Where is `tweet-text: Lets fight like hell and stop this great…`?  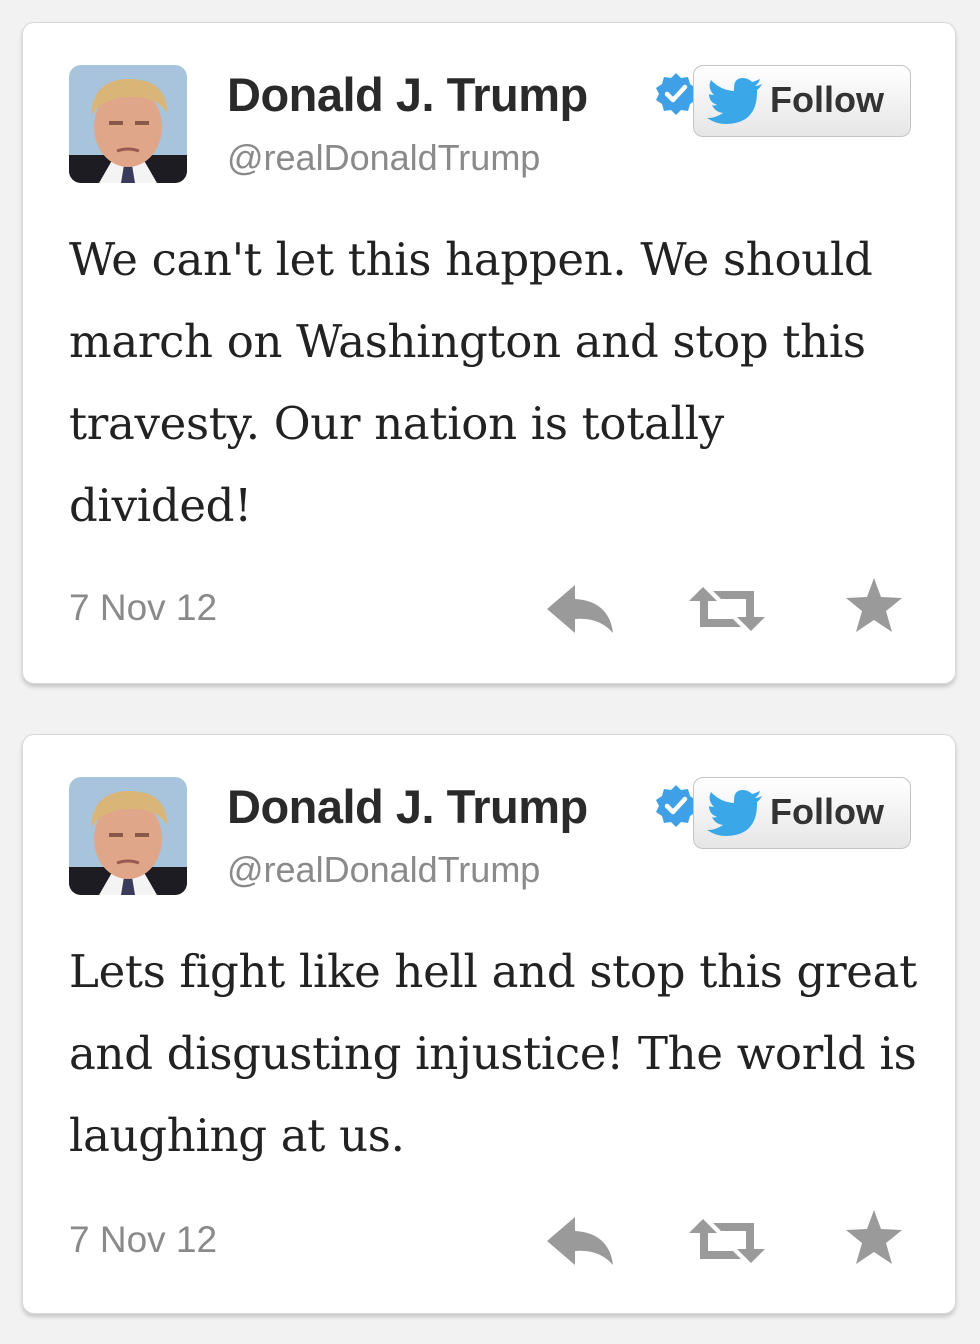
tweet-text: Lets fight like hell and stop this great… is located at coordinates (493, 1053).